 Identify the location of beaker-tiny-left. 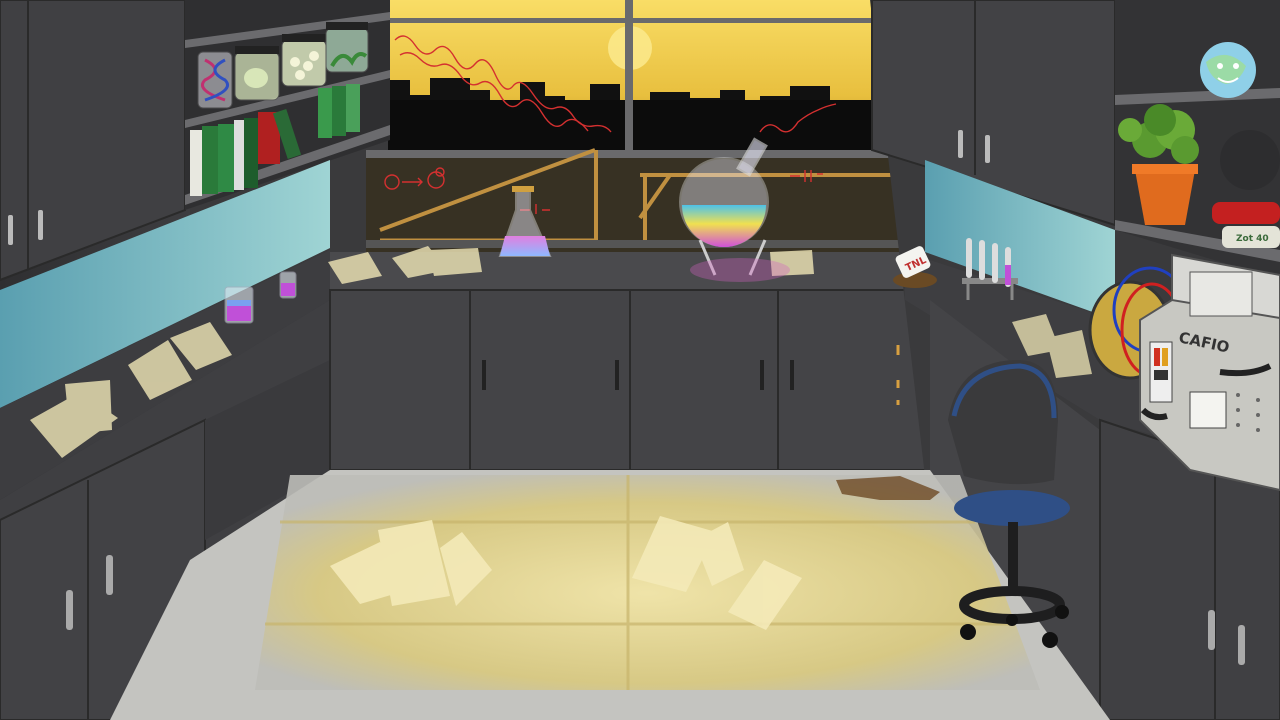
(288, 285).